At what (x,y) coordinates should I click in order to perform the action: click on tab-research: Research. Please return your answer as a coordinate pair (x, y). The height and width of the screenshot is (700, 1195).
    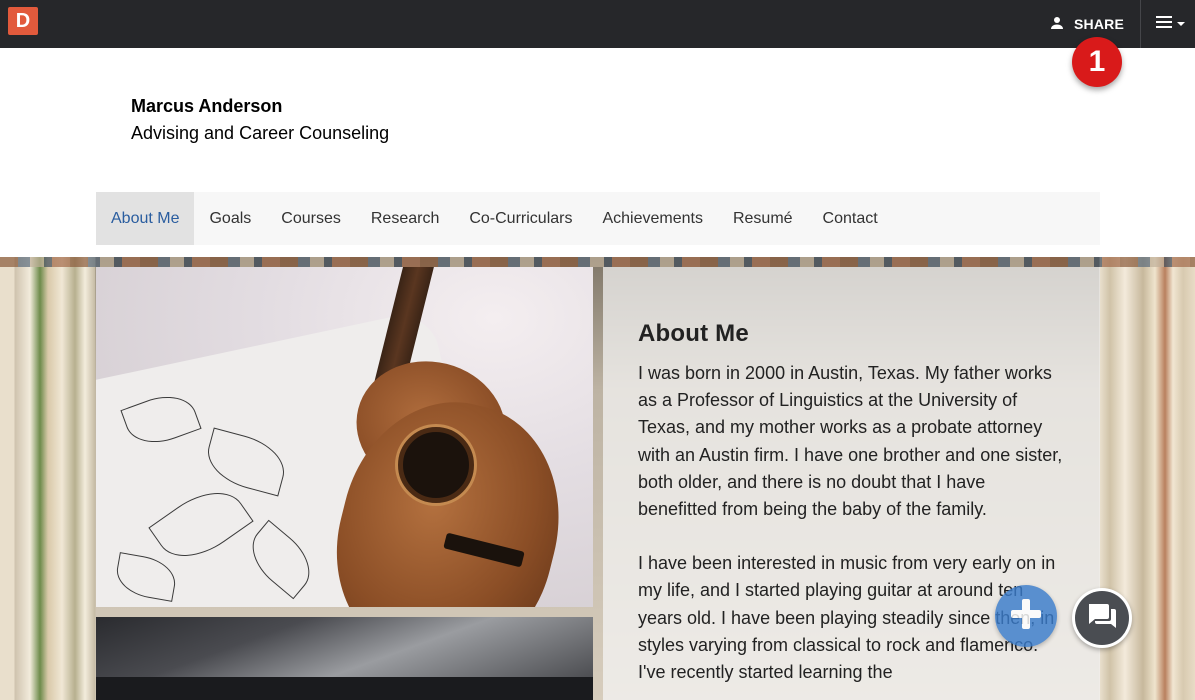
    Looking at the image, I should click on (405, 218).